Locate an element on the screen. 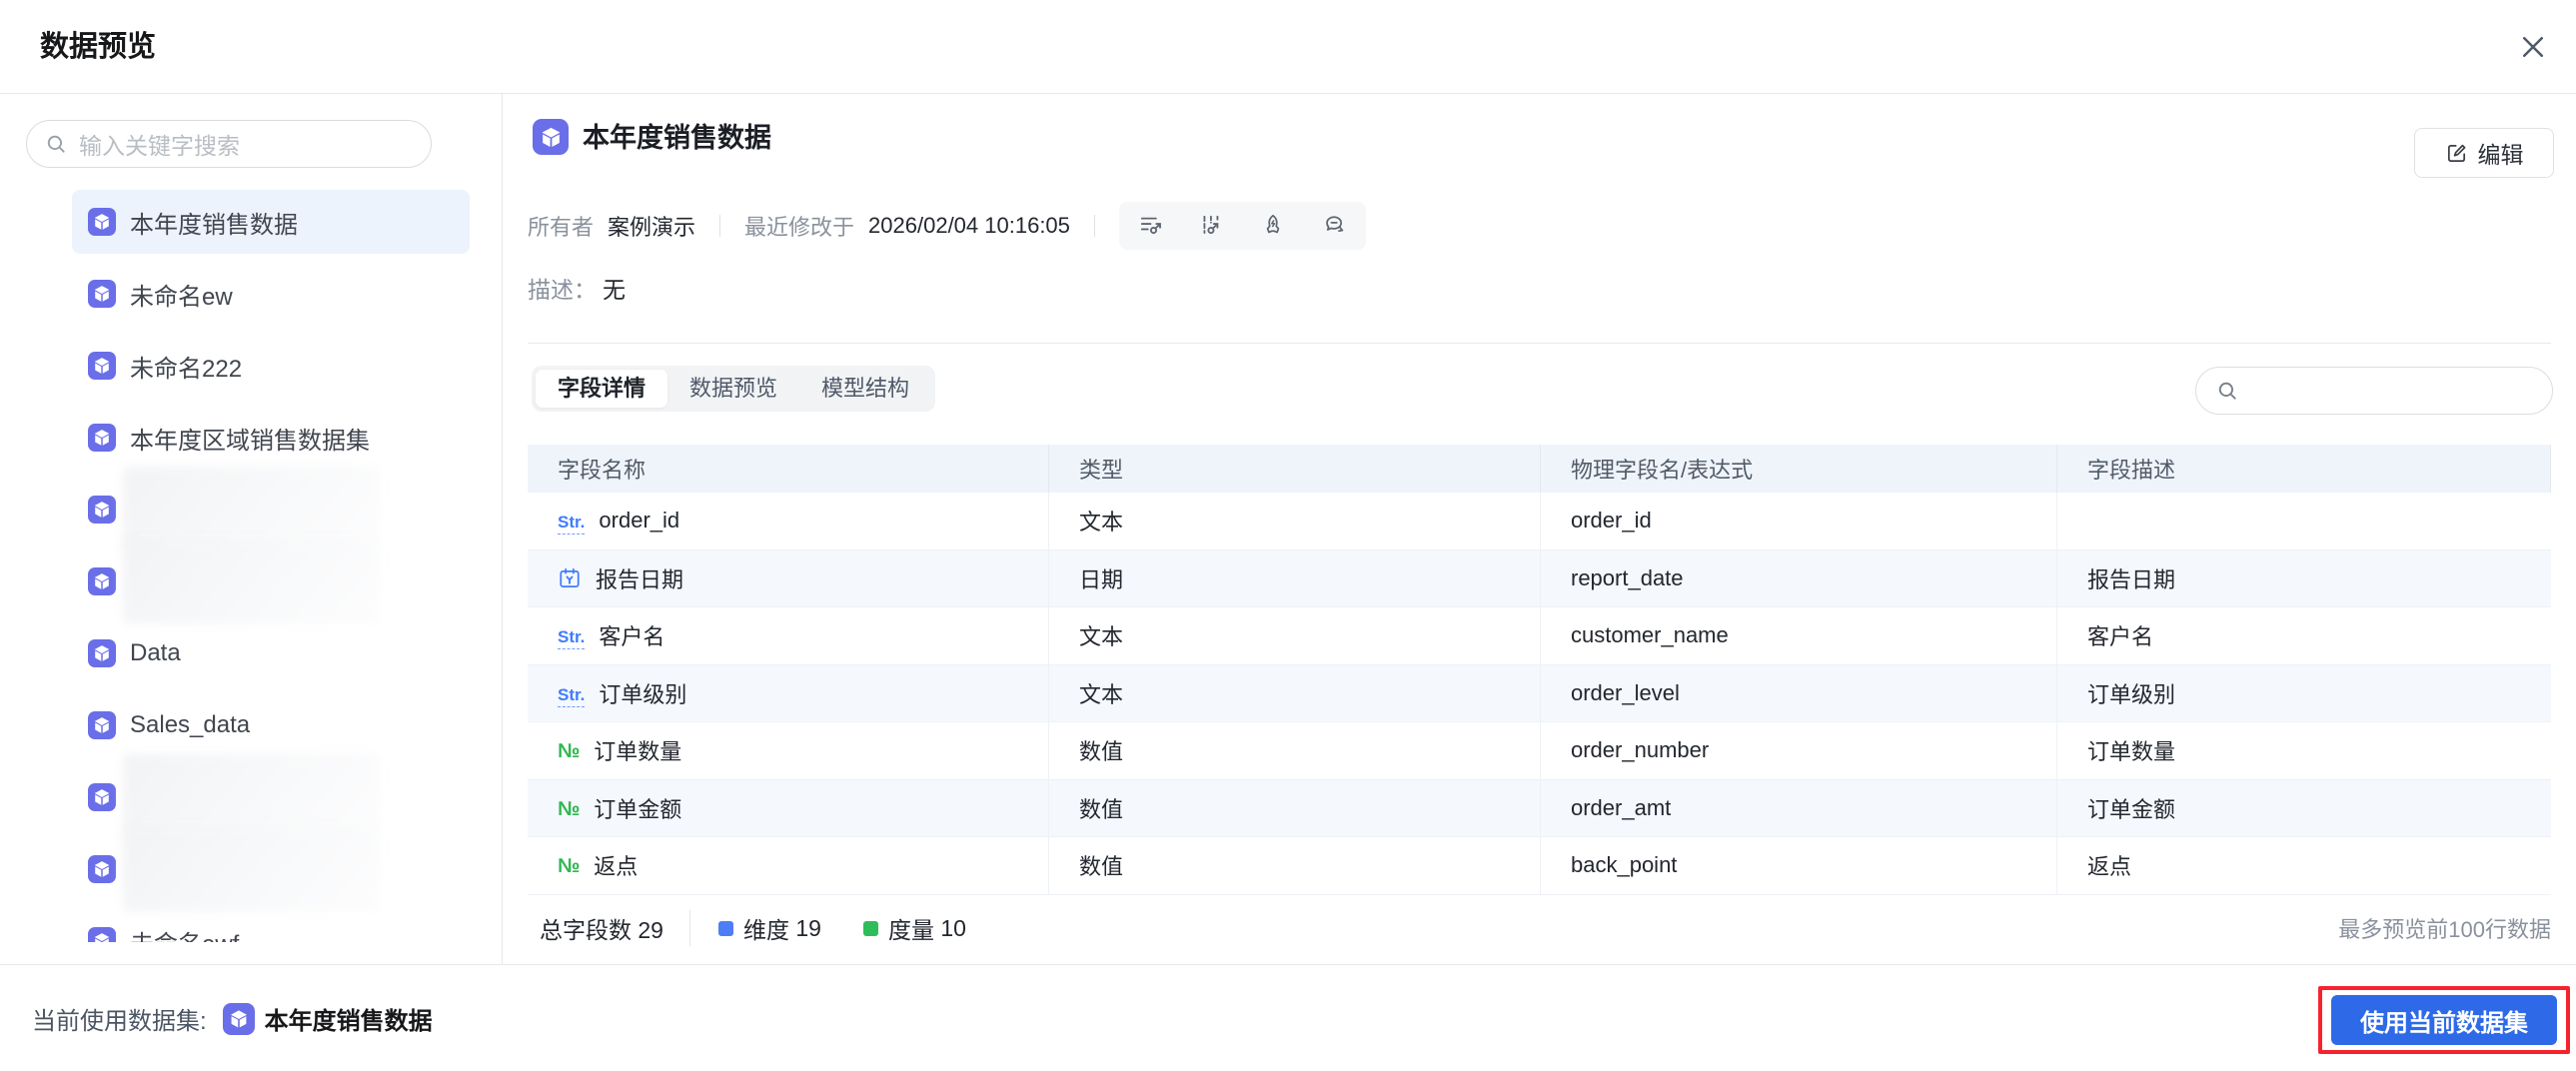 This screenshot has height=1071, width=2576. measure-count: 10 is located at coordinates (953, 927).